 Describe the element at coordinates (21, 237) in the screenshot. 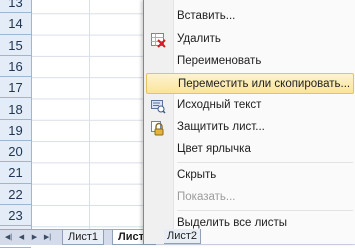

I see `prev-sheet-icon: ◀` at that location.